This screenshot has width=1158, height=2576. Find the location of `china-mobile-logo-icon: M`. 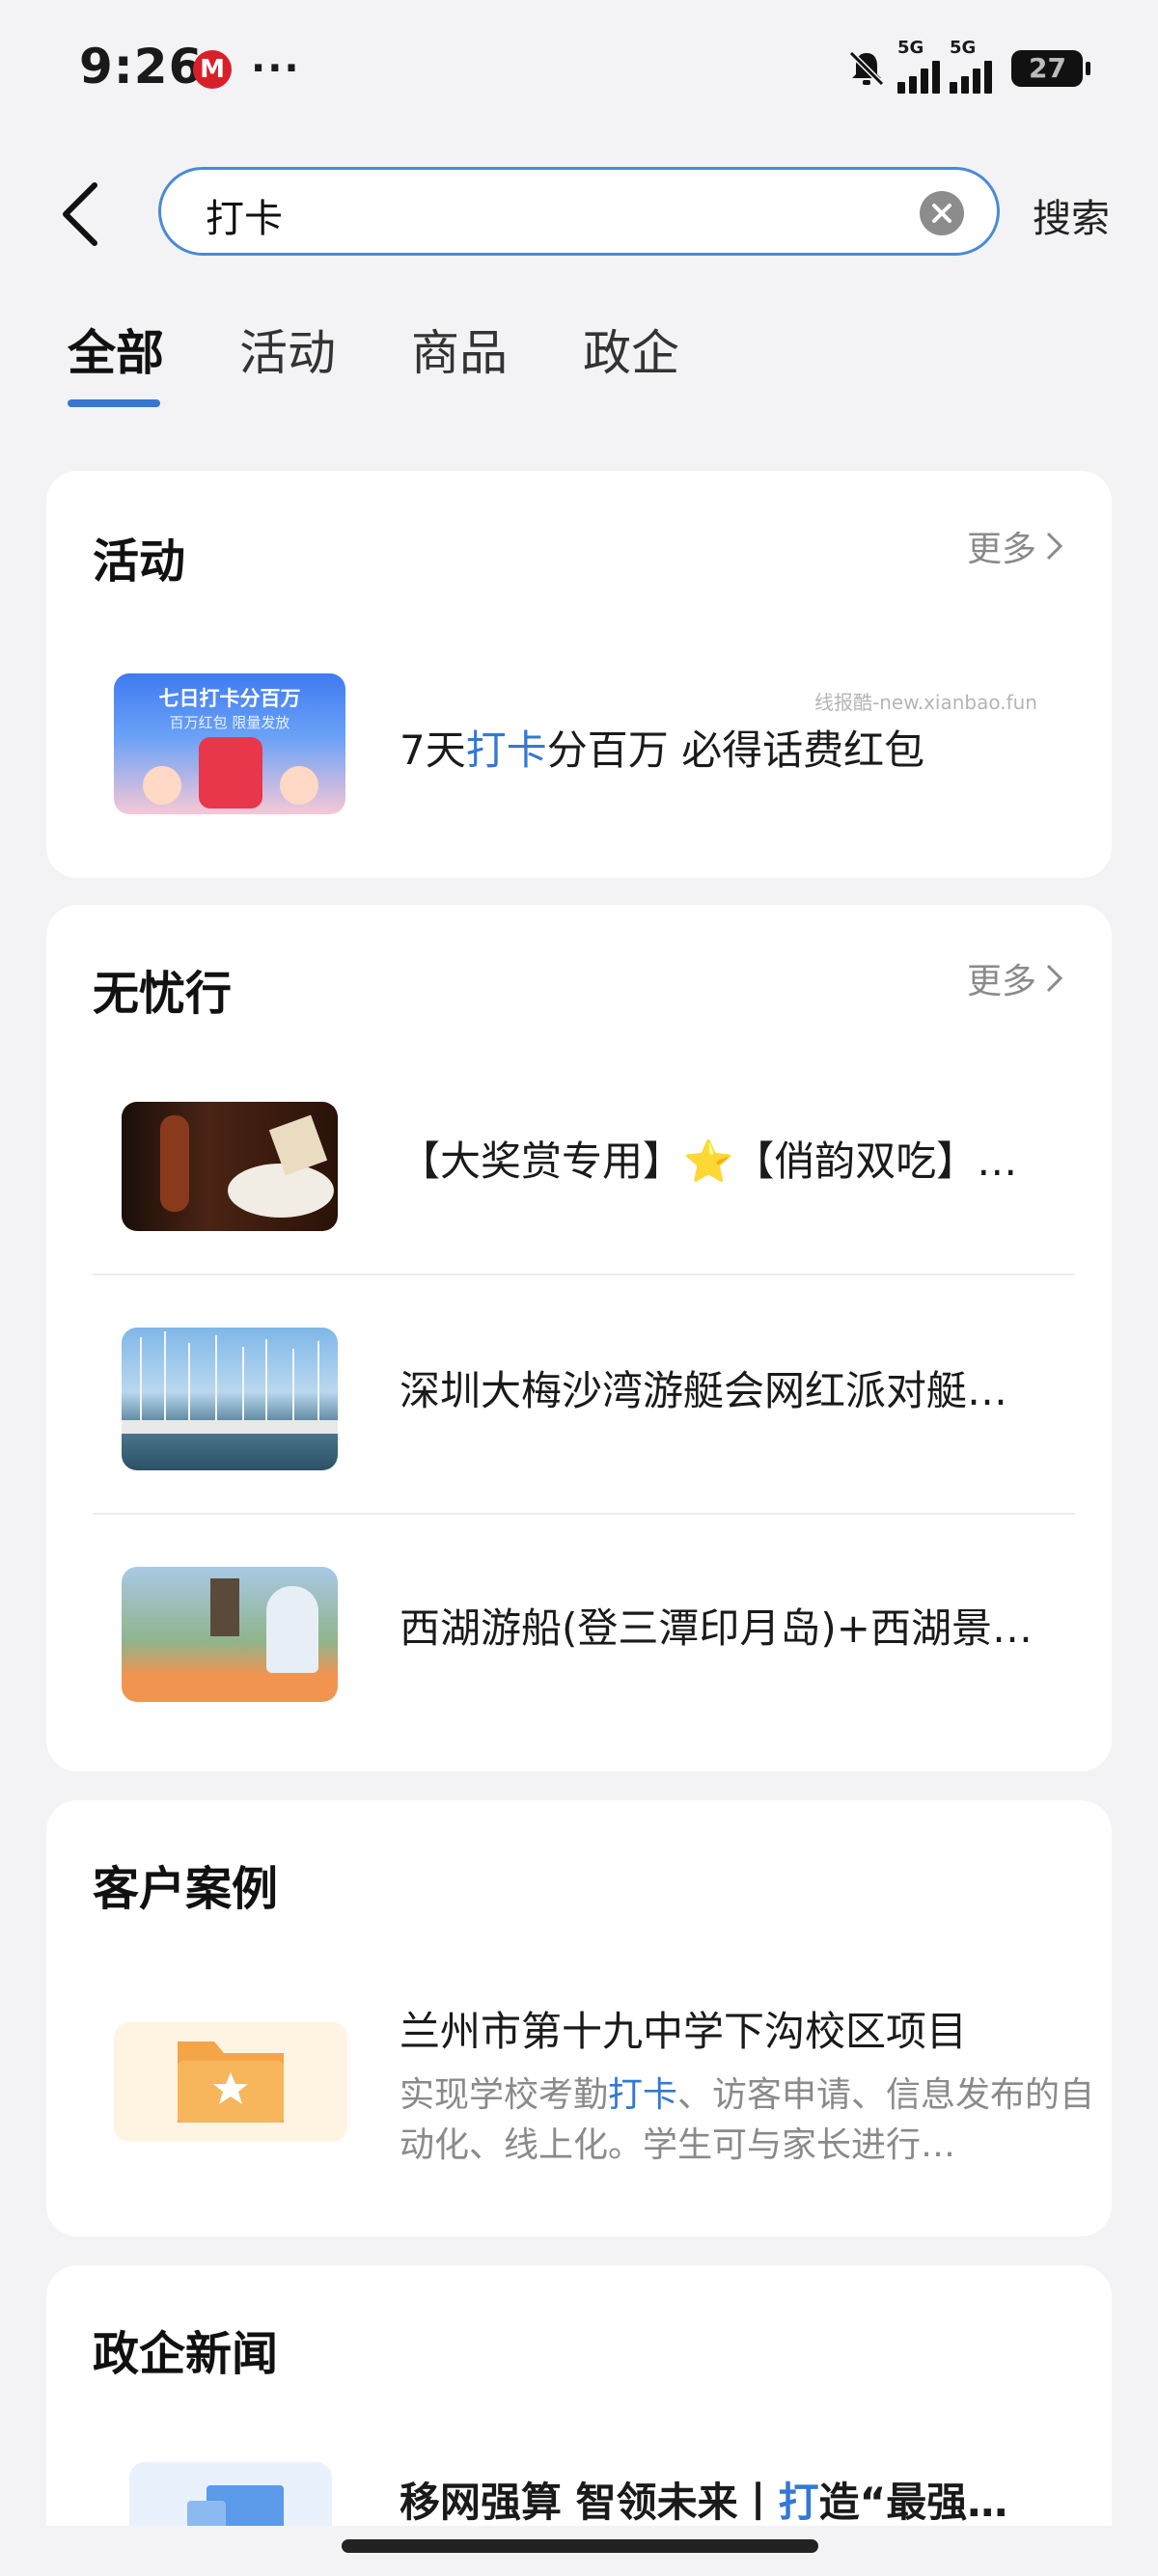

china-mobile-logo-icon: M is located at coordinates (212, 69).